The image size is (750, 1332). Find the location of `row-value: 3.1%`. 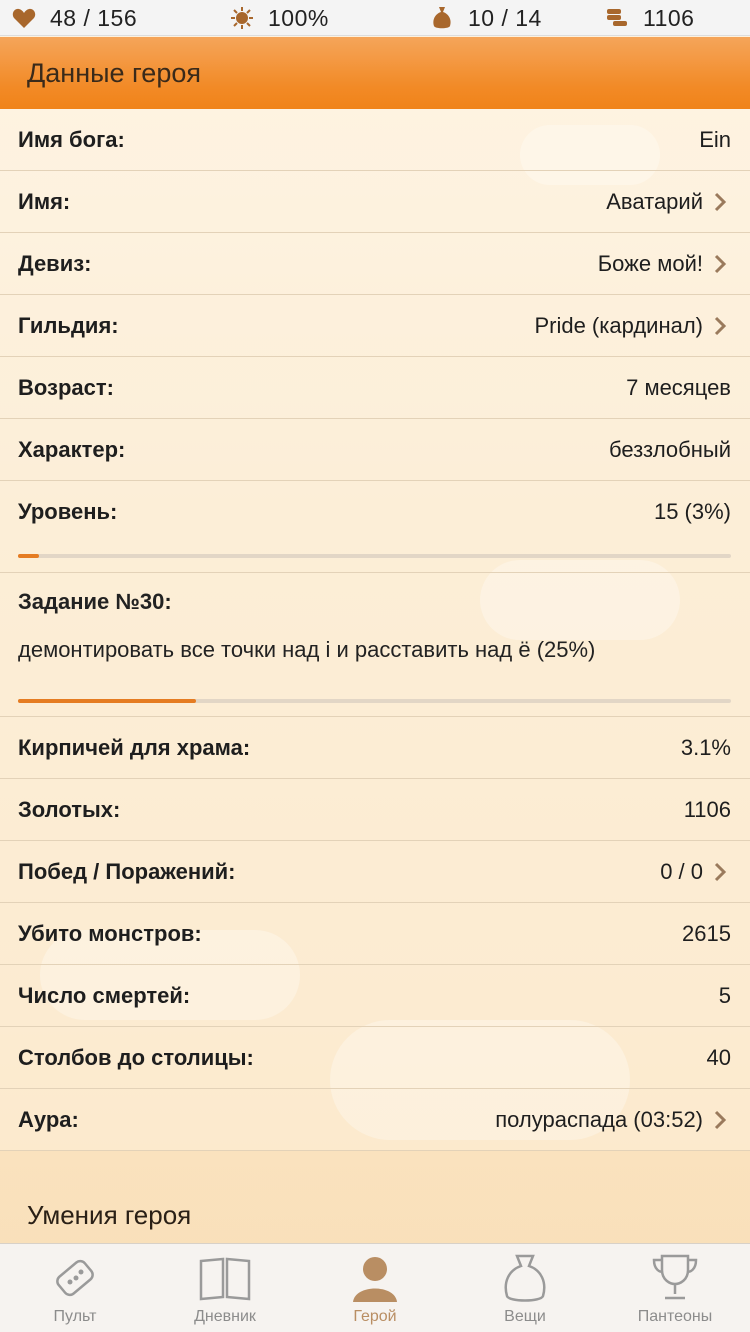

row-value: 3.1% is located at coordinates (705, 747).